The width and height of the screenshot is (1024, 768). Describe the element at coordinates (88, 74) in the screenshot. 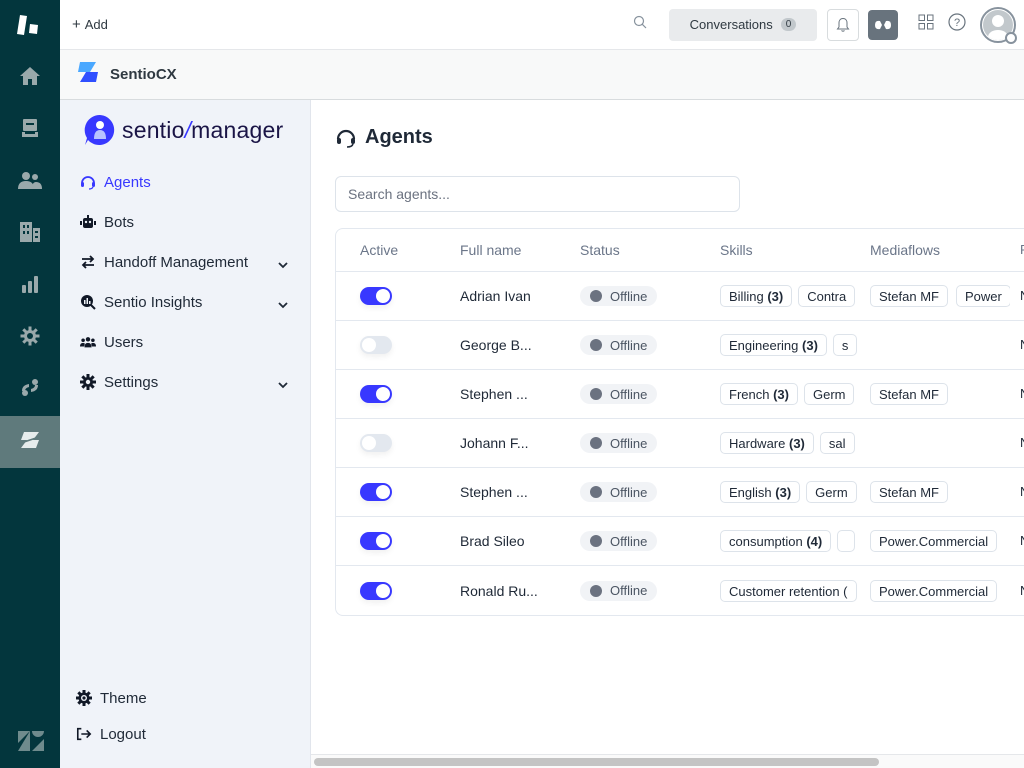

I see `sentiocx-logo-icon` at that location.